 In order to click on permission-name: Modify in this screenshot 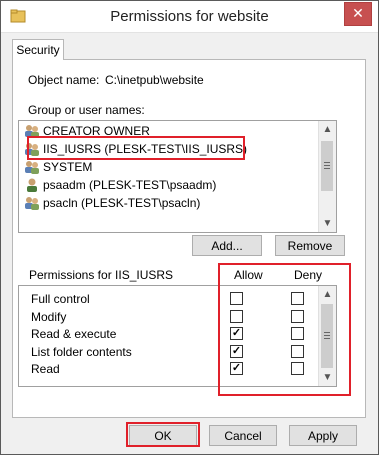, I will do `click(49, 316)`.